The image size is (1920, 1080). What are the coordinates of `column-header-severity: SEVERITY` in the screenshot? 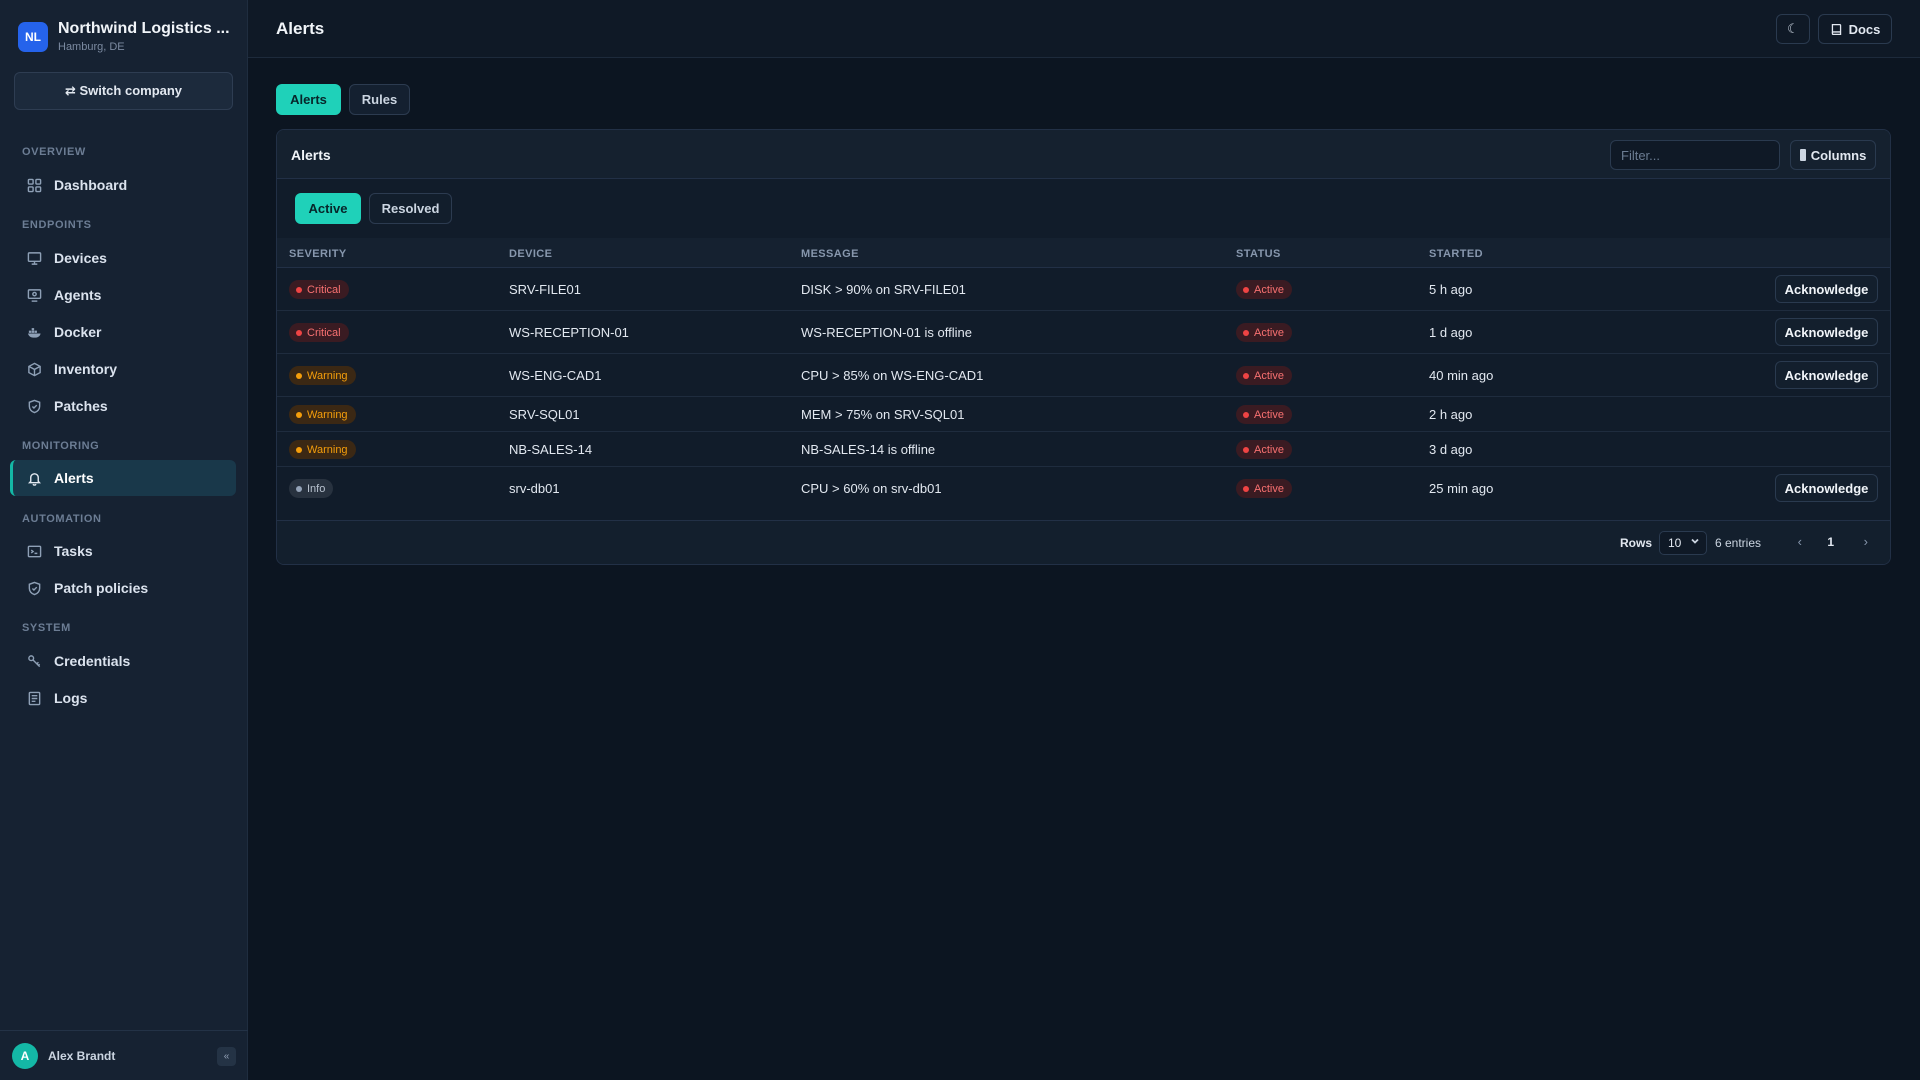 It's located at (318, 254).